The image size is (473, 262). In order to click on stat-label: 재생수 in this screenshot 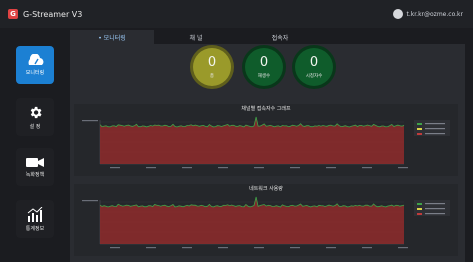, I will do `click(264, 76)`.